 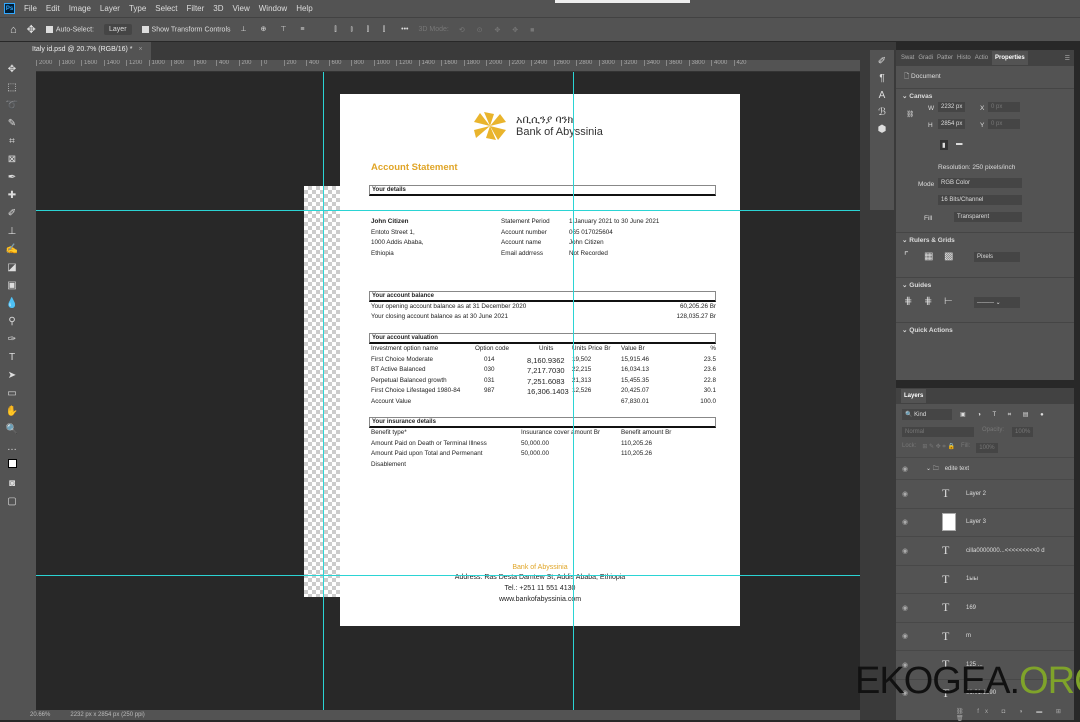 What do you see at coordinates (12, 231) in the screenshot?
I see `stamp-tool-icon: ⊥` at bounding box center [12, 231].